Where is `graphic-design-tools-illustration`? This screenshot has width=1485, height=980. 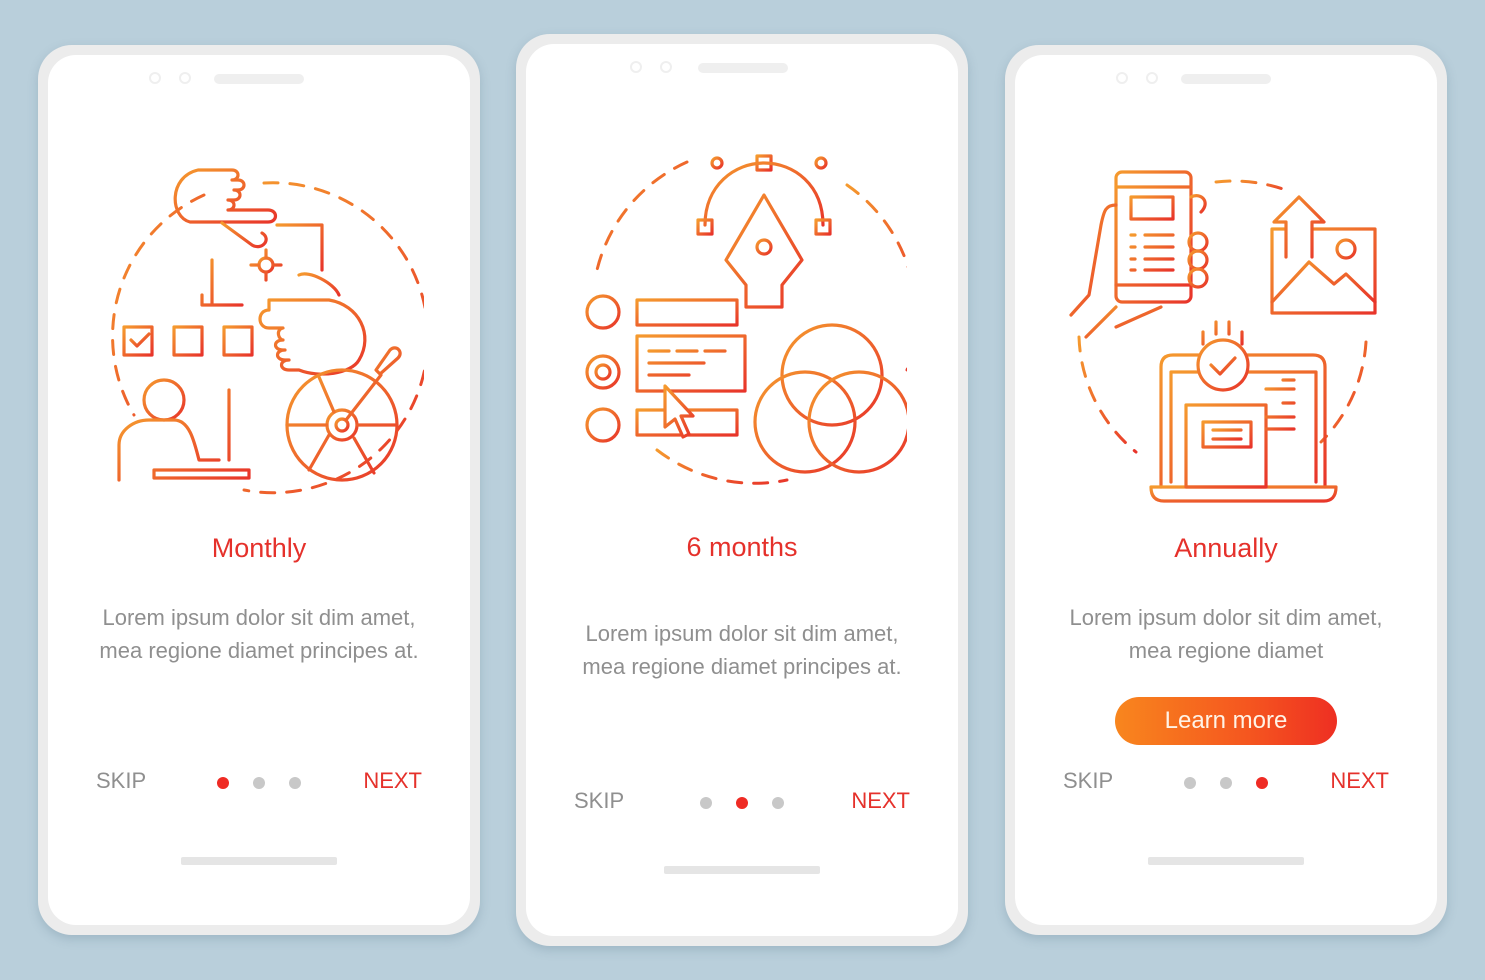 graphic-design-tools-illustration is located at coordinates (746, 319).